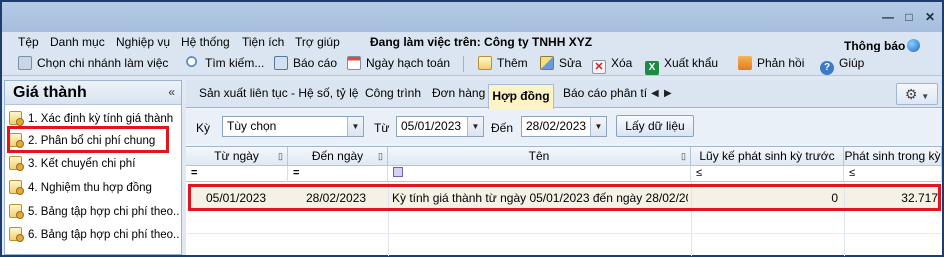 The width and height of the screenshot is (944, 257). What do you see at coordinates (882, 46) in the screenshot?
I see `notification-button: Thông báo` at bounding box center [882, 46].